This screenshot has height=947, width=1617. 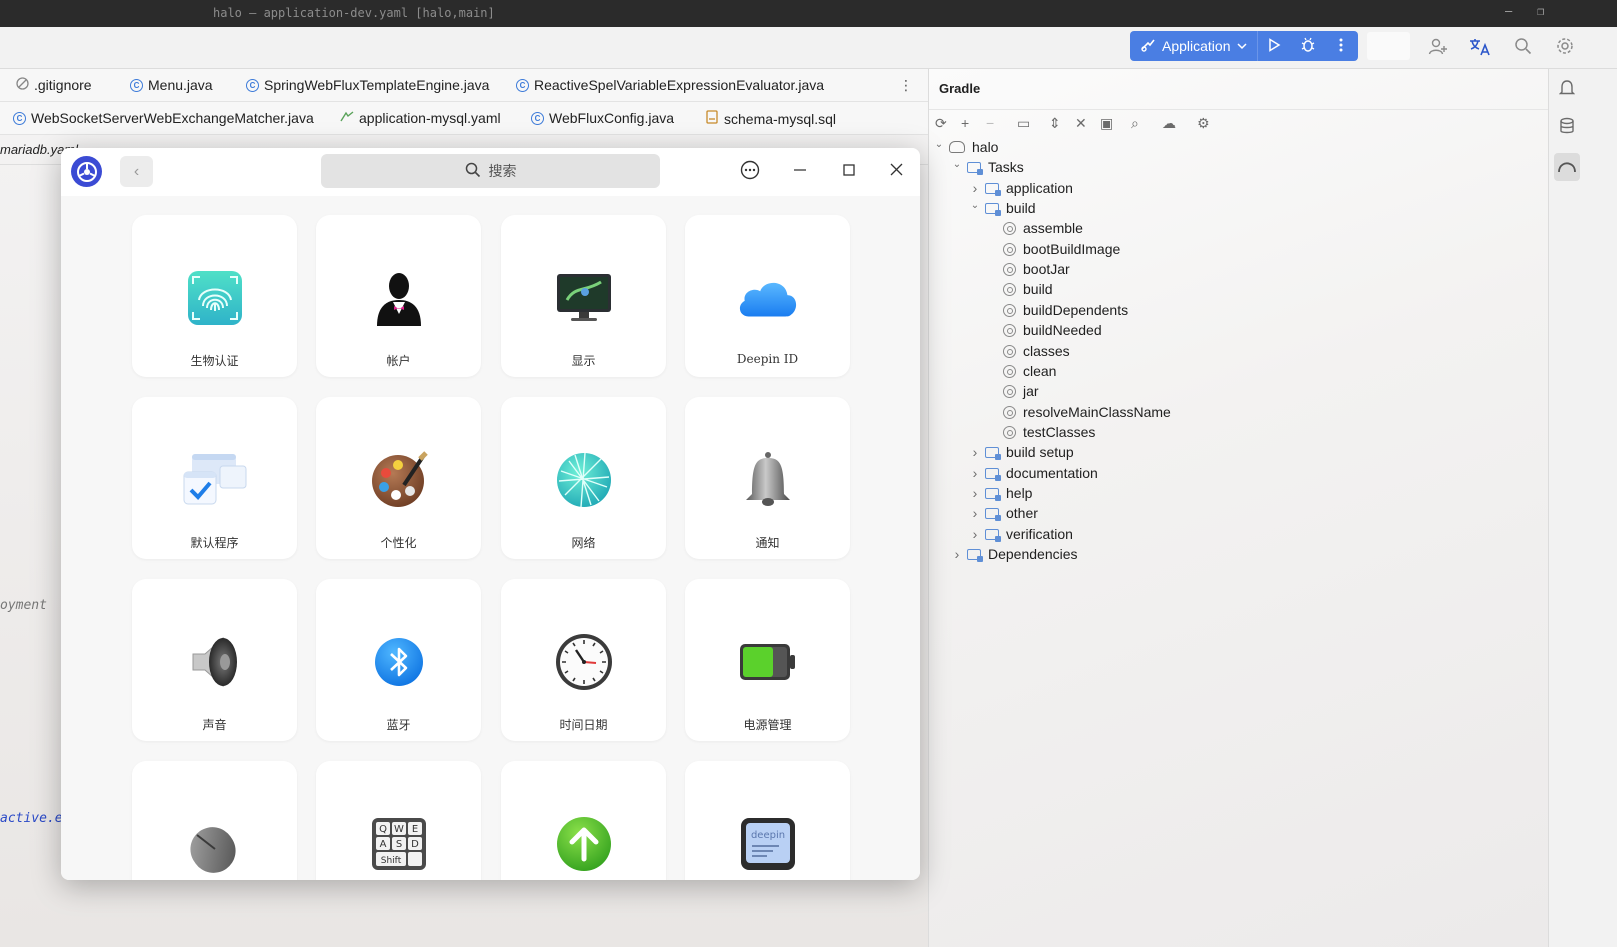 What do you see at coordinates (966, 147) in the screenshot?
I see `gradle-tree-node: ⌄ halo` at bounding box center [966, 147].